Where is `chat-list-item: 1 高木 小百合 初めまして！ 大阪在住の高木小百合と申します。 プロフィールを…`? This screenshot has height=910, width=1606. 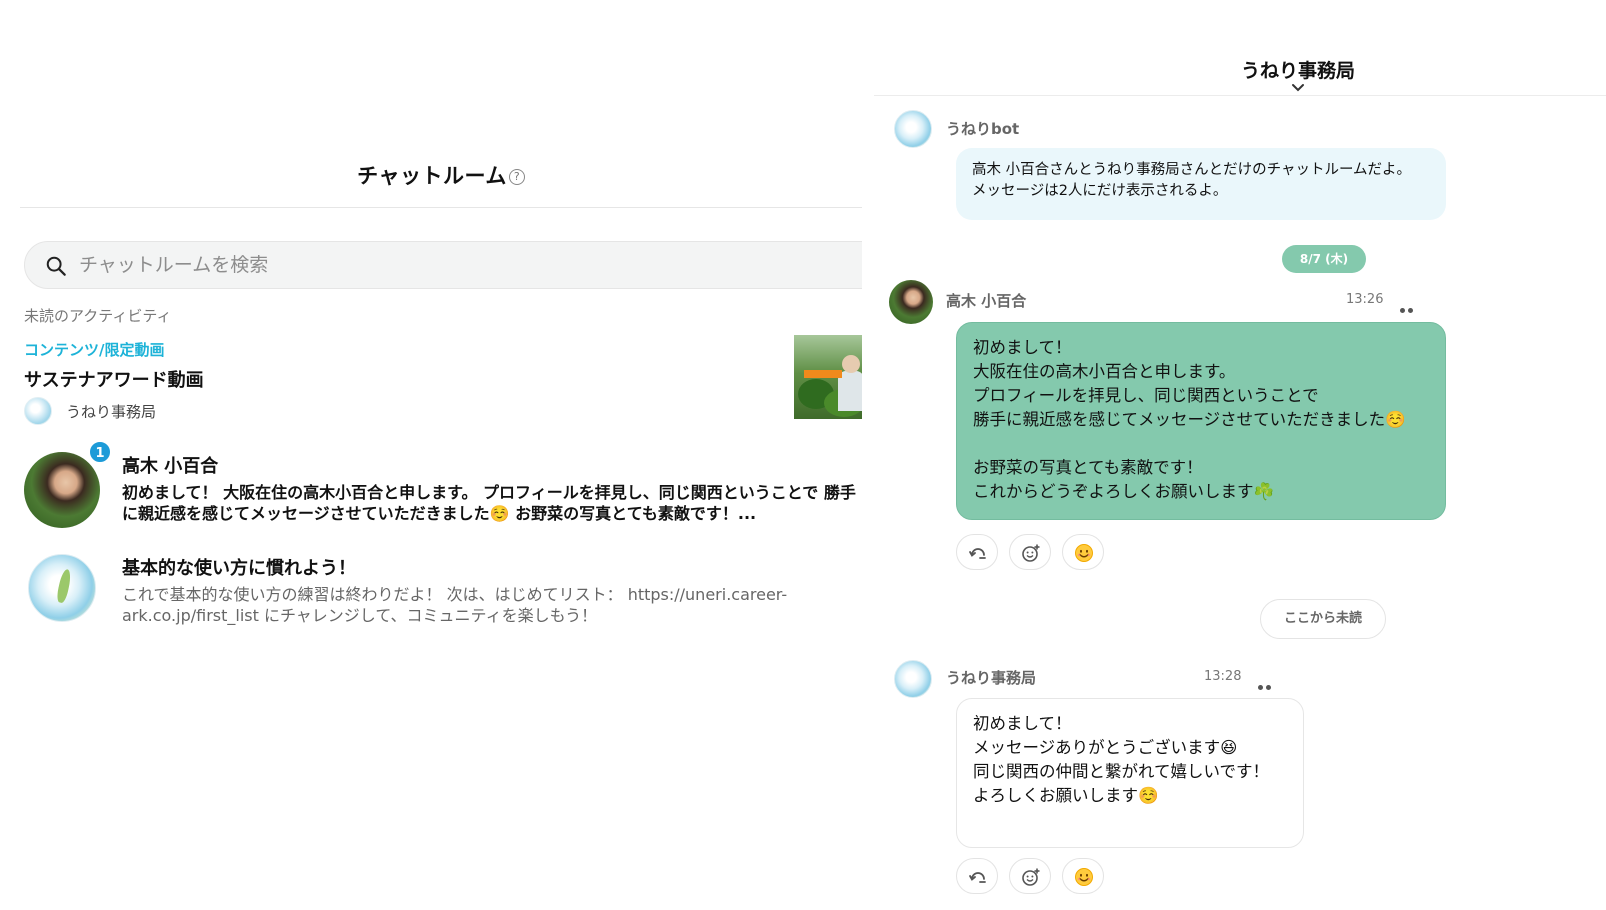 chat-list-item: 1 高木 小百合 初めまして！ 大阪在住の高木小百合と申します。 プロフィールを… is located at coordinates (431, 488).